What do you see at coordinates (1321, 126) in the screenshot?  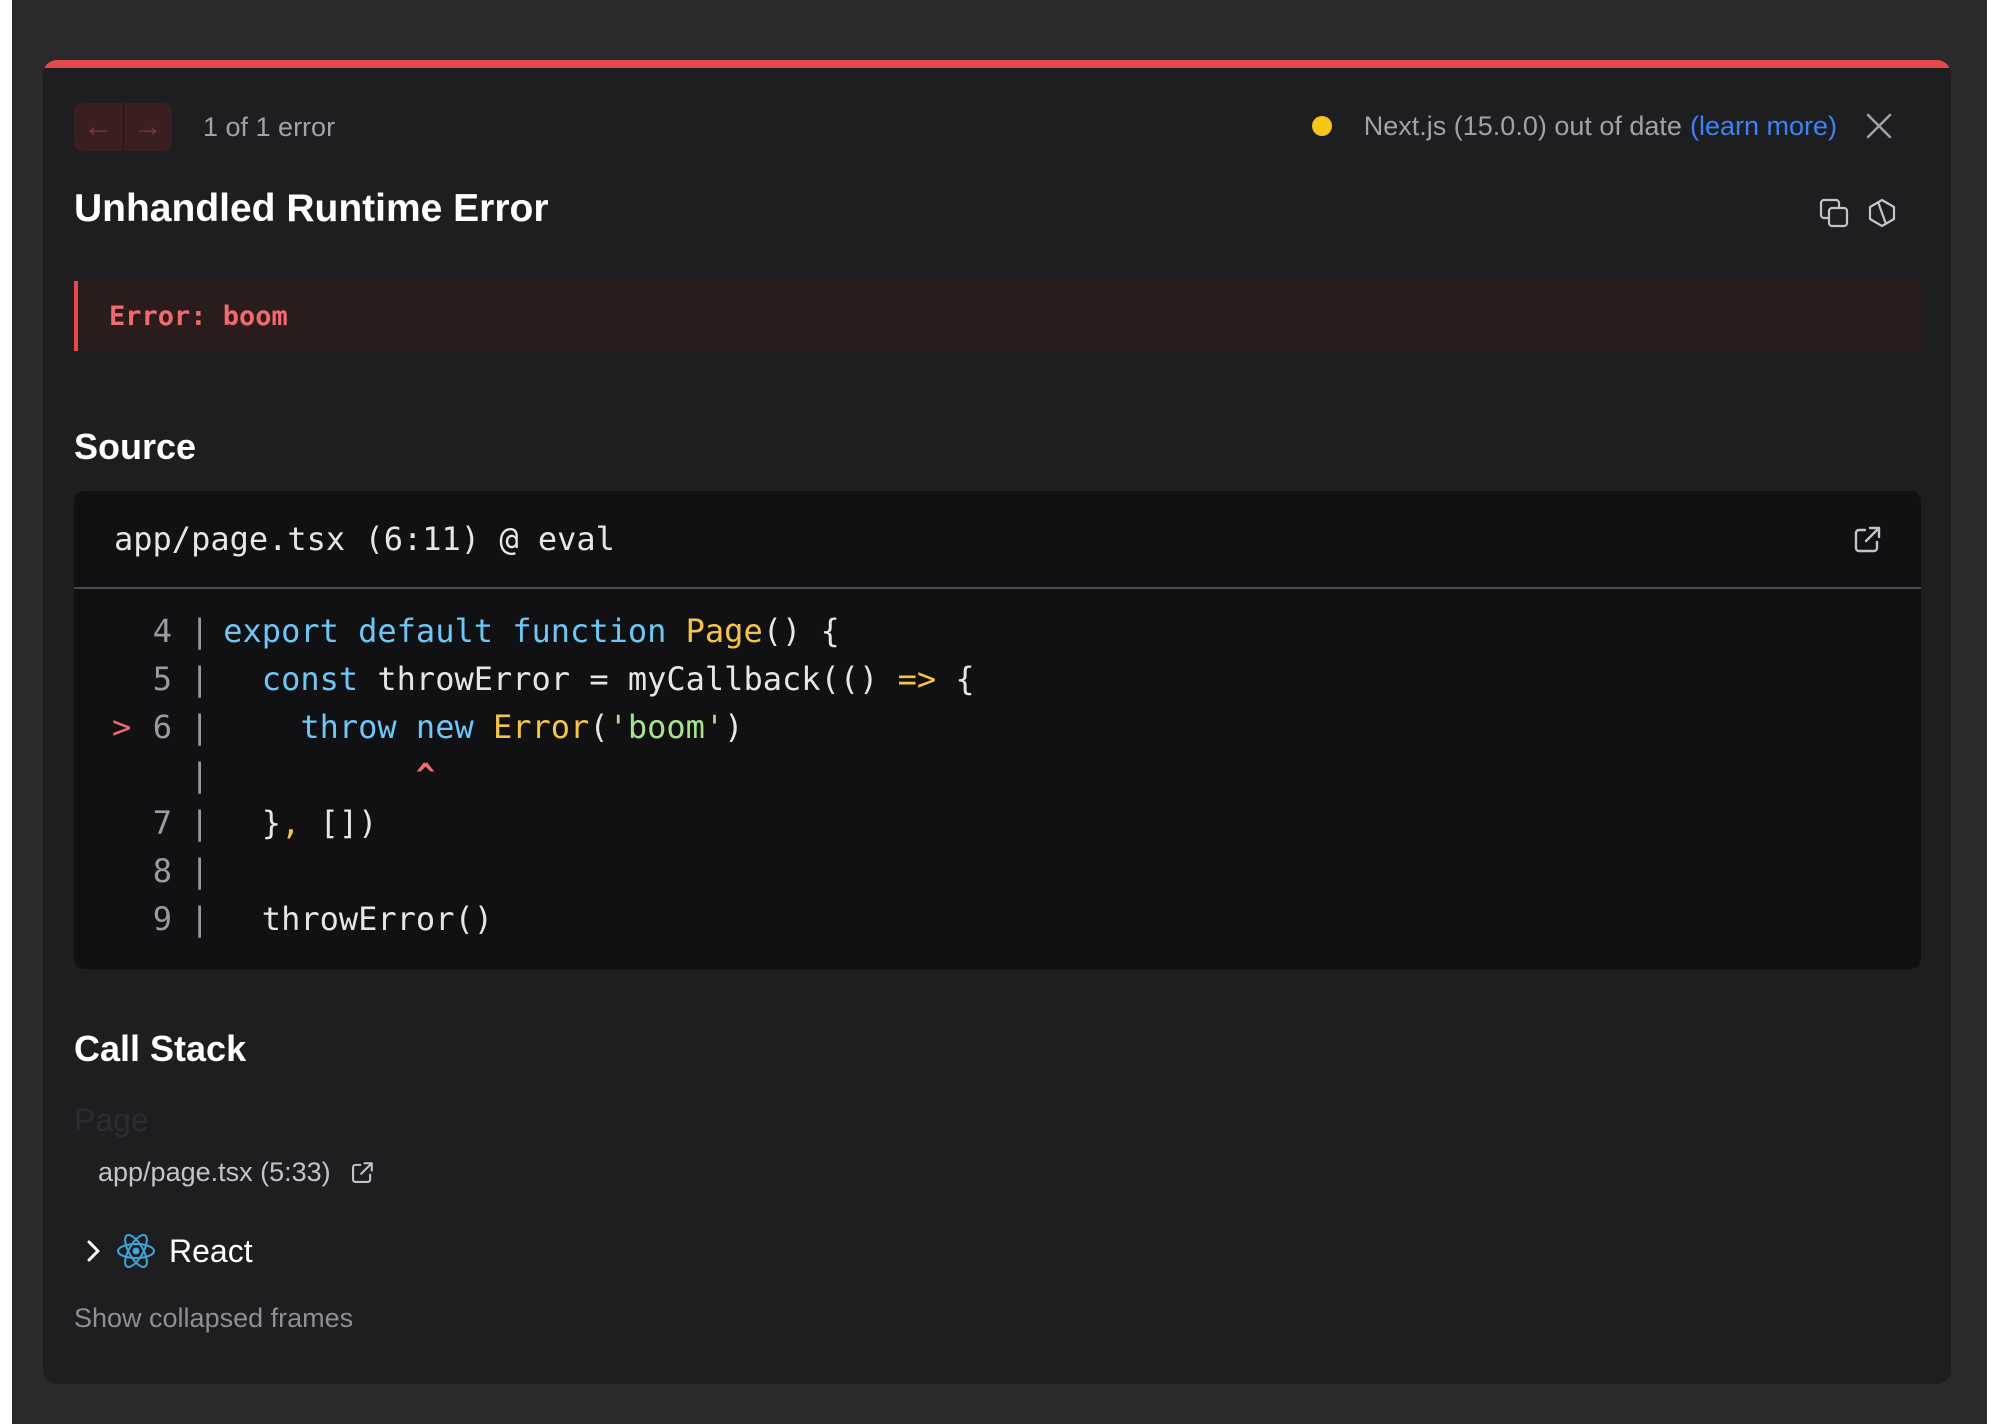 I see `status-dot-icon` at bounding box center [1321, 126].